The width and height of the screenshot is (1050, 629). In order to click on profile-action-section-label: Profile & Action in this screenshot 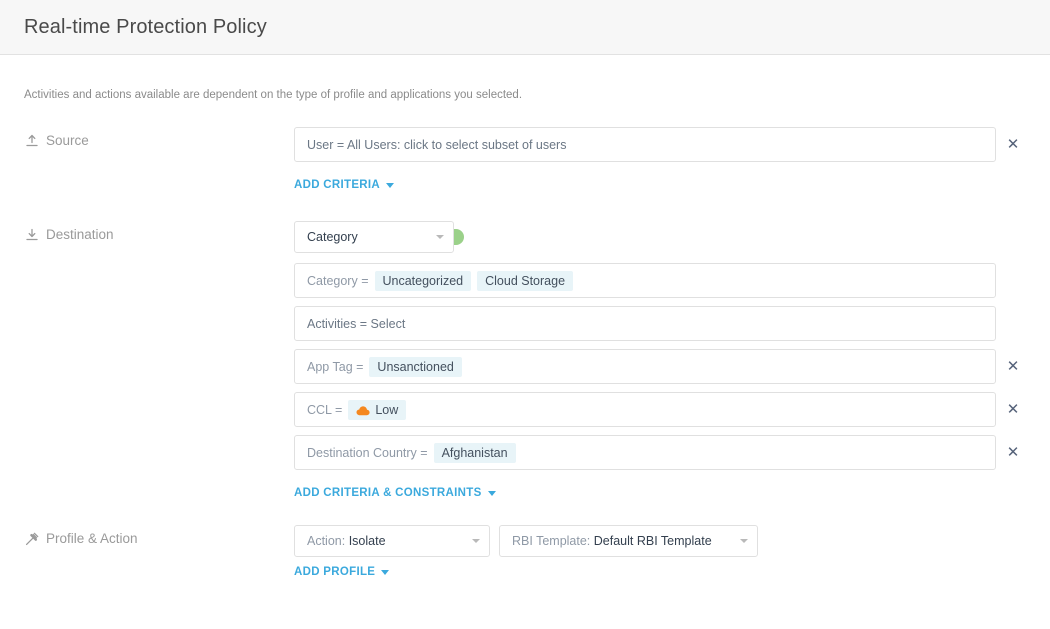, I will do `click(159, 535)`.